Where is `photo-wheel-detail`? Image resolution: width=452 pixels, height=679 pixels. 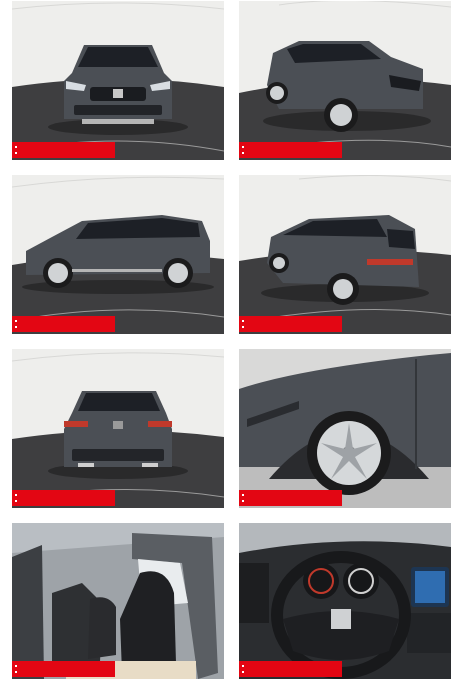 photo-wheel-detail is located at coordinates (345, 428).